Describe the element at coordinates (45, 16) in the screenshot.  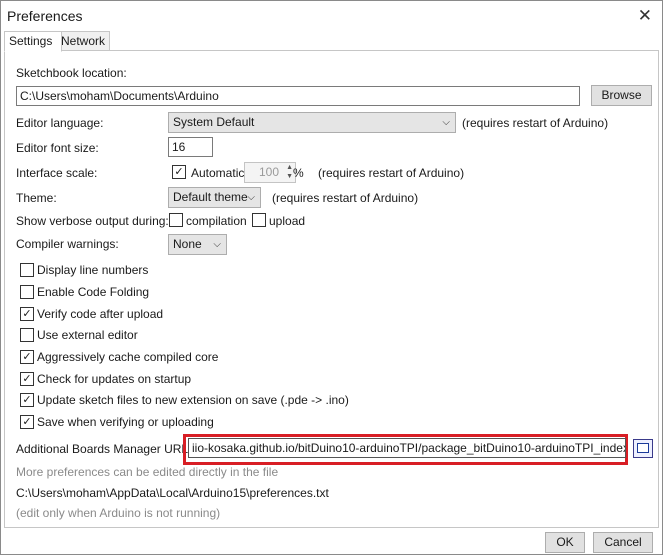
I see `window-title: Preferences` at that location.